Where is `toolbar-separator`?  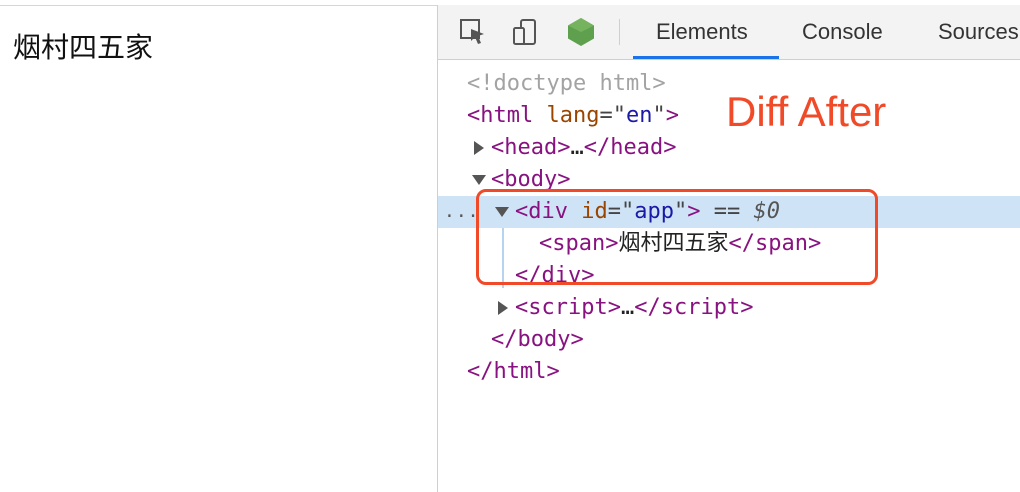
toolbar-separator is located at coordinates (619, 32).